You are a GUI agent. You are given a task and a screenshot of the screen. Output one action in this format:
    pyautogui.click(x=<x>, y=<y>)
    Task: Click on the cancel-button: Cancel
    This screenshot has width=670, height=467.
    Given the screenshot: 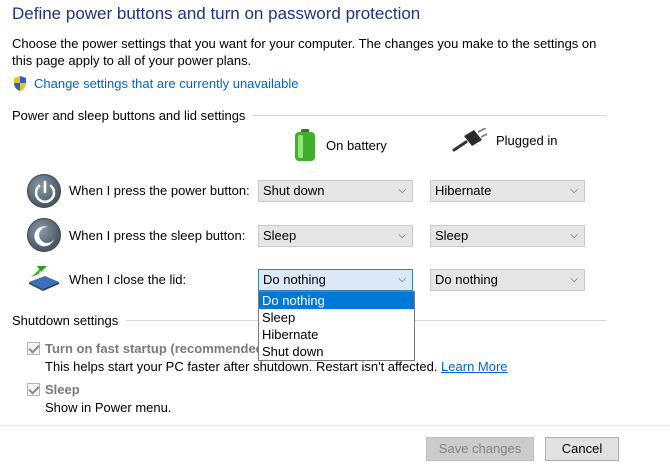 What is the action you would take?
    pyautogui.click(x=582, y=449)
    